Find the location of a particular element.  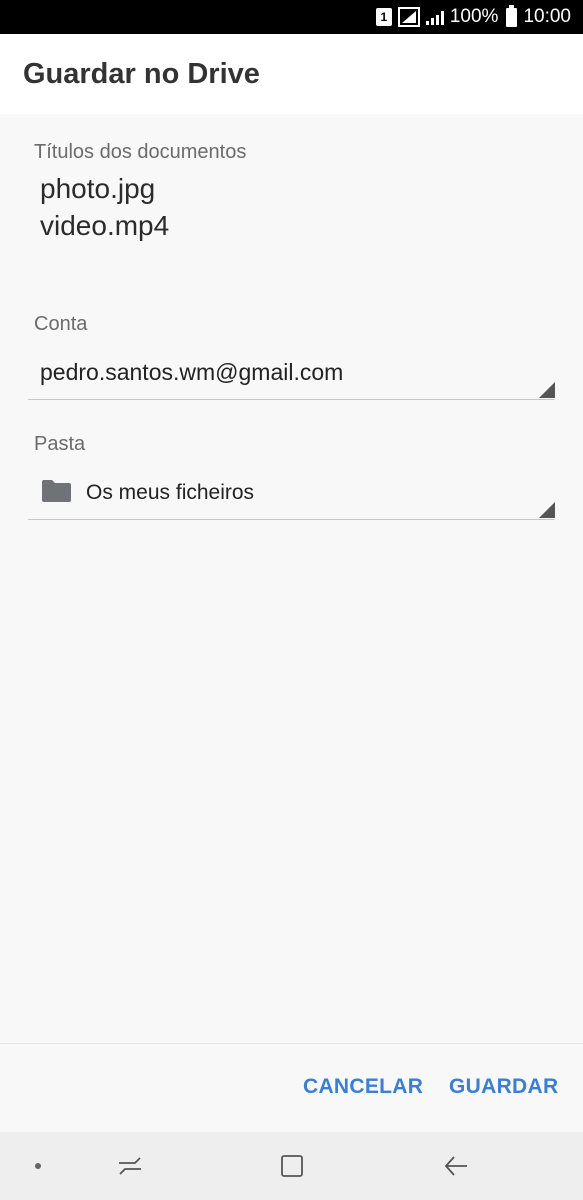

document-title-video: video.mp4 is located at coordinates (105, 225).